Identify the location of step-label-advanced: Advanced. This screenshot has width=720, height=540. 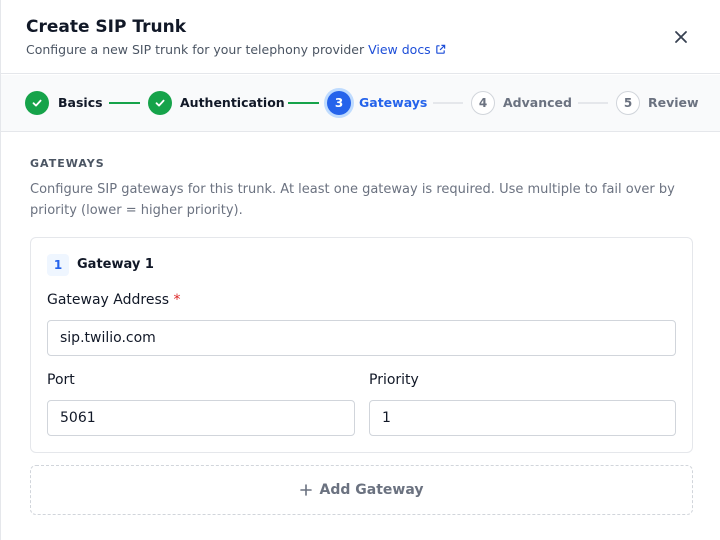
(537, 102).